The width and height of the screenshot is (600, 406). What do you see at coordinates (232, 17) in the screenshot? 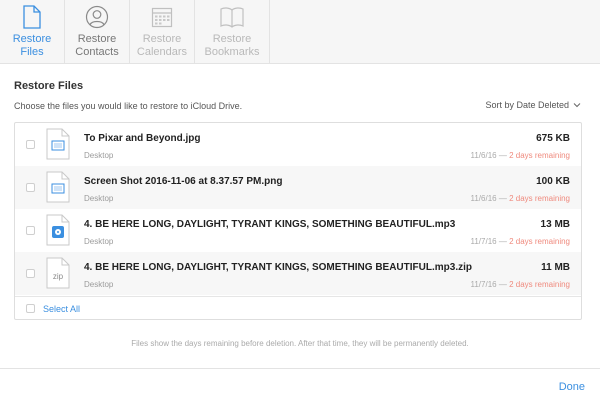
I see `book-icon` at bounding box center [232, 17].